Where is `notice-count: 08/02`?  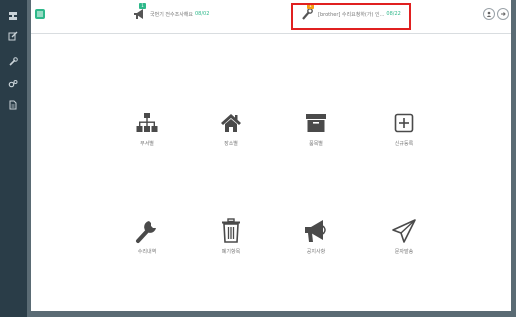
notice-count: 08/02 is located at coordinates (202, 14).